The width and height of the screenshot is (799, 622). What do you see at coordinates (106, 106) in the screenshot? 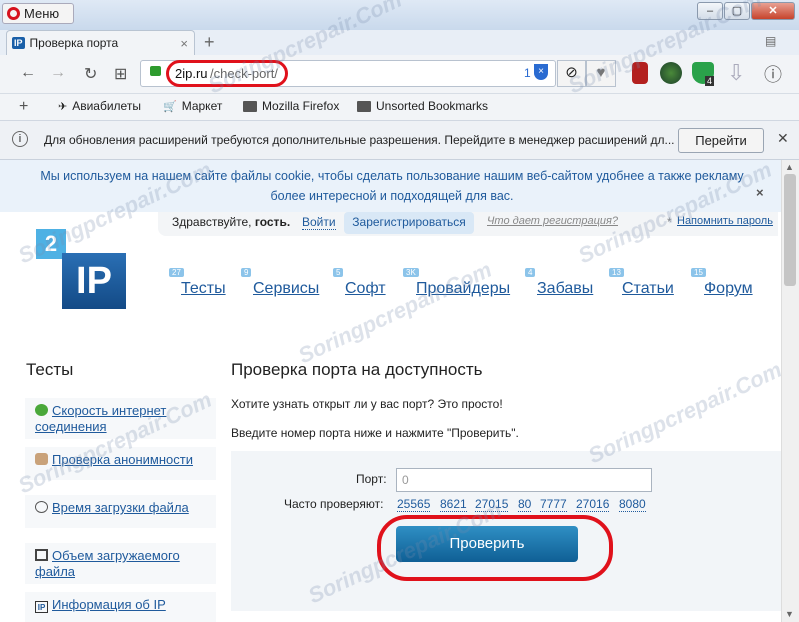
I see `bookmark-label: Авиабилеты` at bounding box center [106, 106].